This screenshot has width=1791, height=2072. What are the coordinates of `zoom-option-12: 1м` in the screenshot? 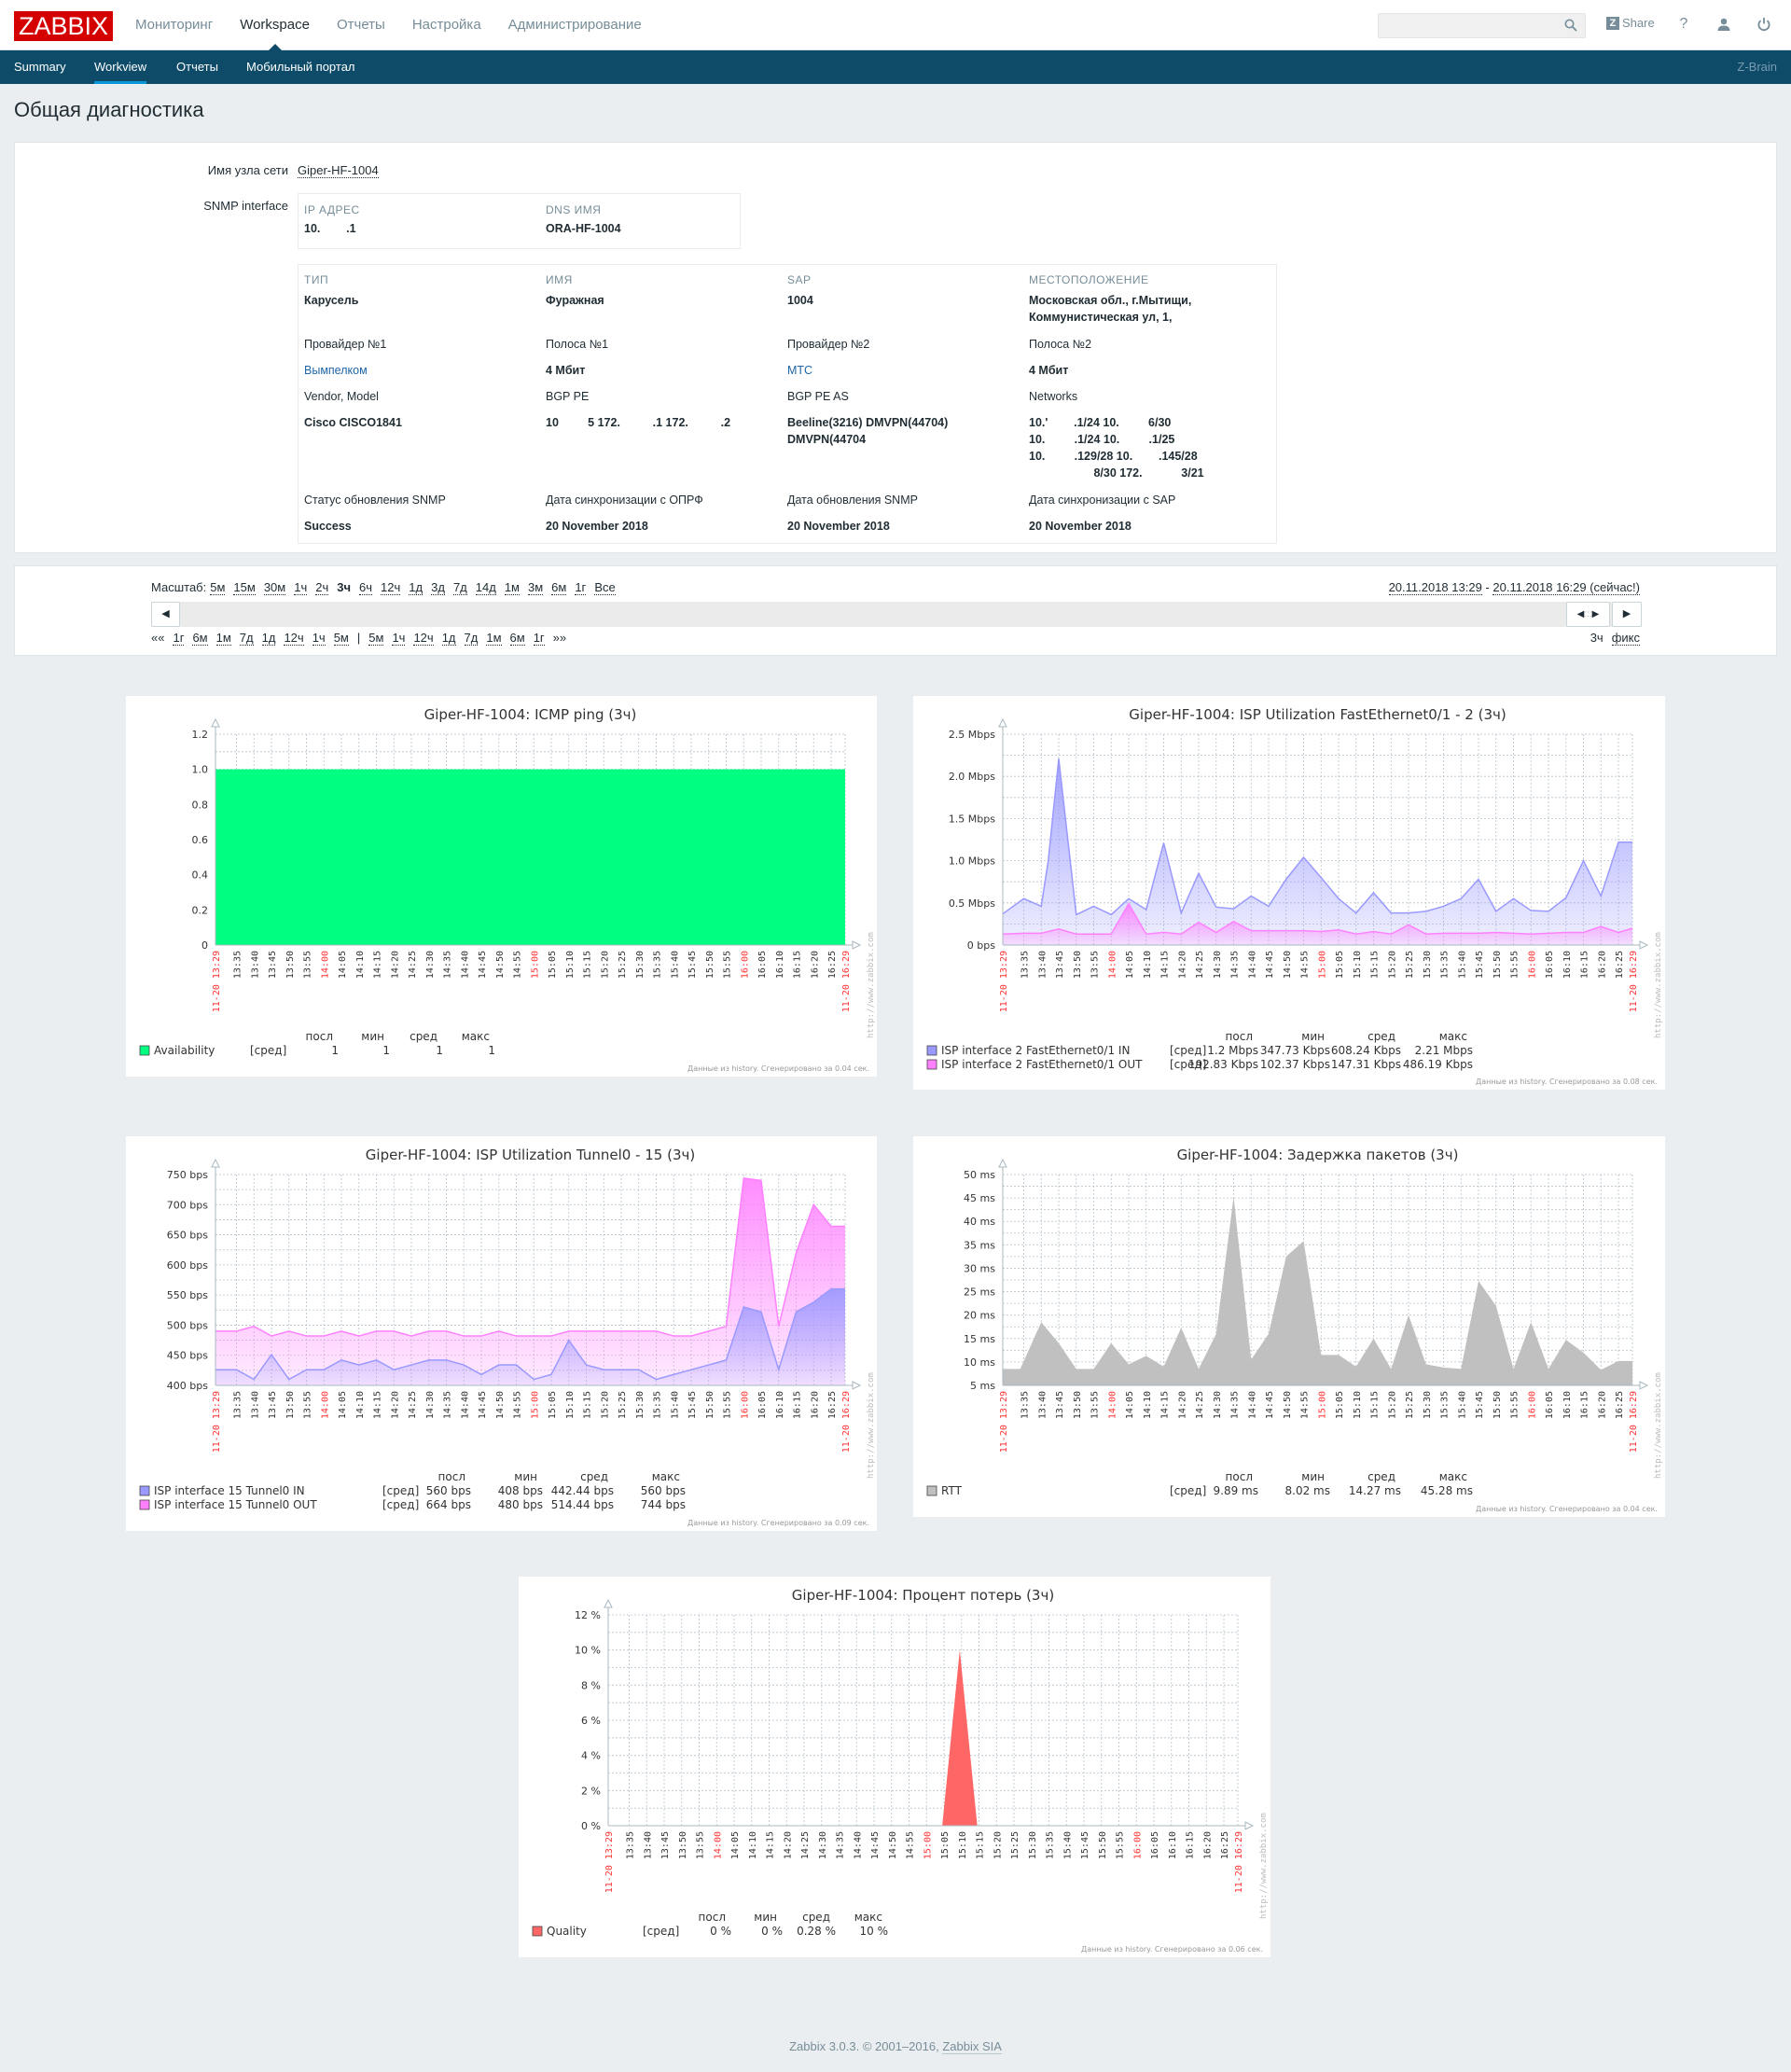 It's located at (512, 587).